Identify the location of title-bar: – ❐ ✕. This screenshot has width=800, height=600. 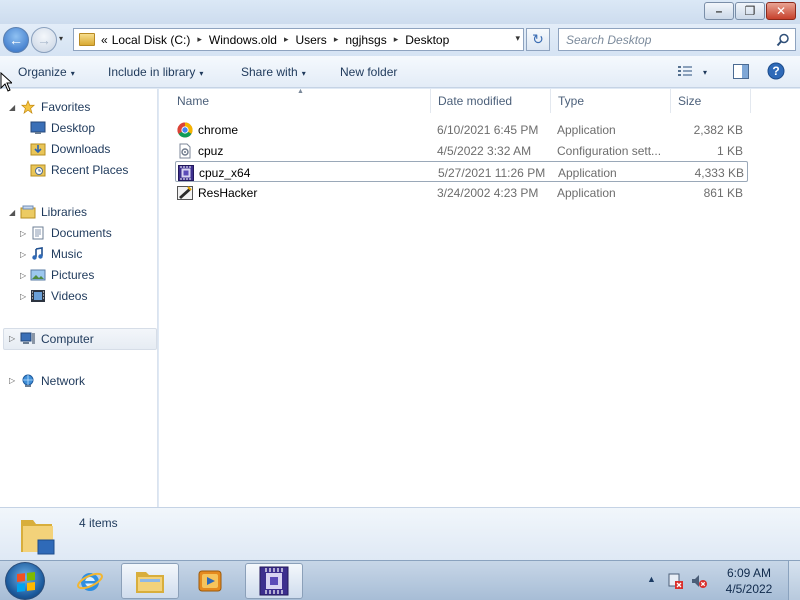
(400, 12).